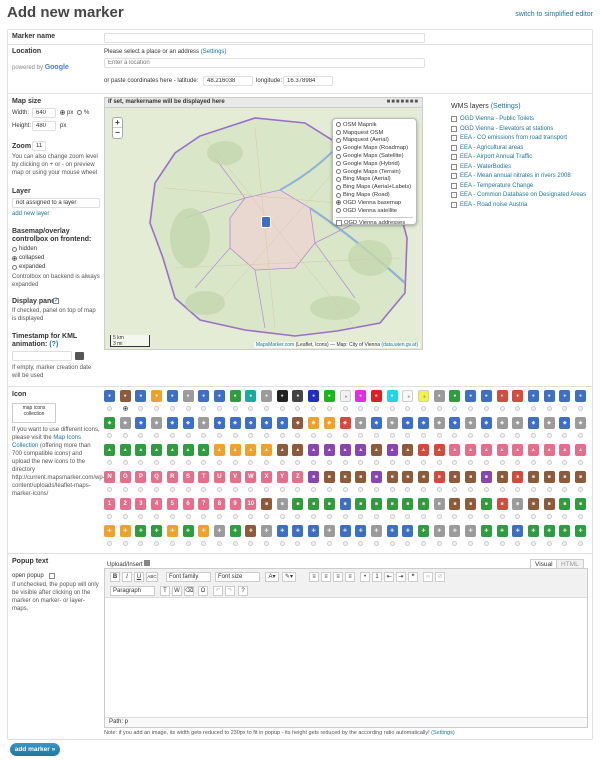  Describe the element at coordinates (79, 112) in the screenshot. I see `unit-percent-radio` at that location.